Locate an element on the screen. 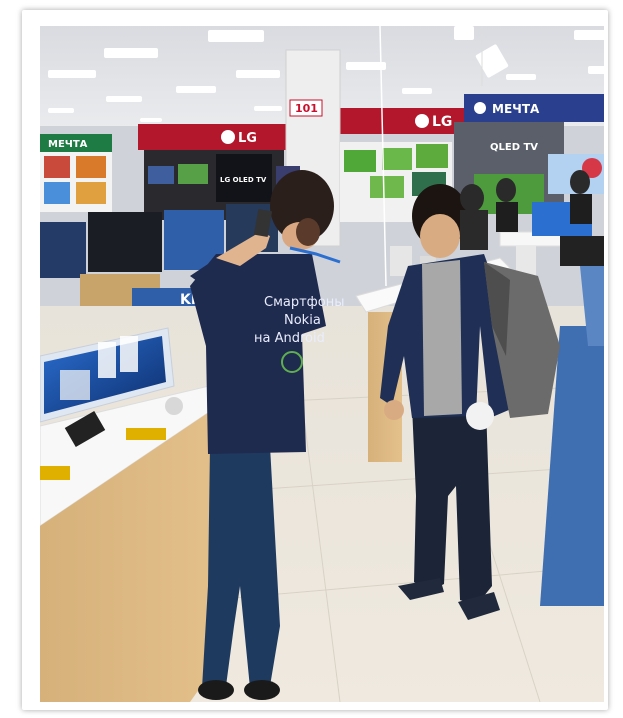 This screenshot has width=623, height=718. shirt-text-line1: Смартфоны is located at coordinates (304, 302).